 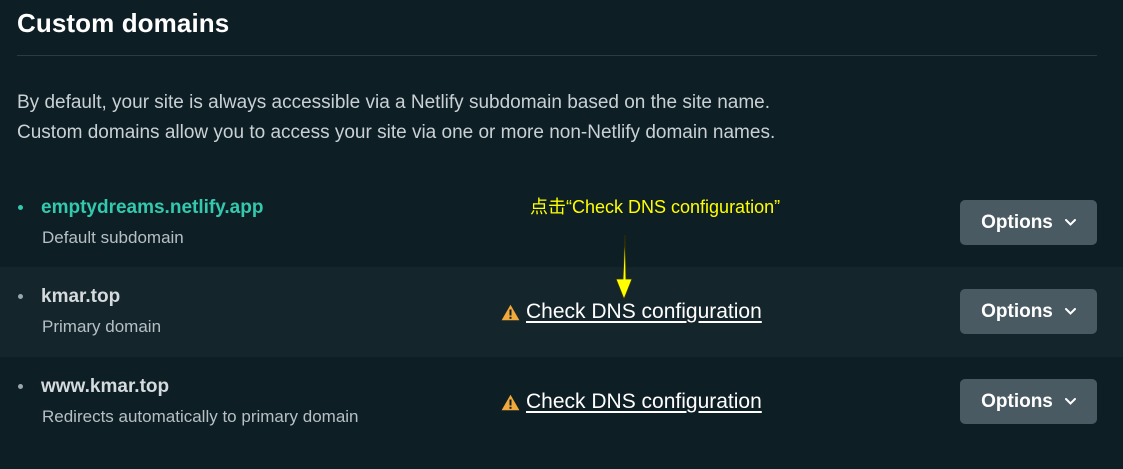 What do you see at coordinates (102, 326) in the screenshot?
I see `domain-subtitle: Primary domain` at bounding box center [102, 326].